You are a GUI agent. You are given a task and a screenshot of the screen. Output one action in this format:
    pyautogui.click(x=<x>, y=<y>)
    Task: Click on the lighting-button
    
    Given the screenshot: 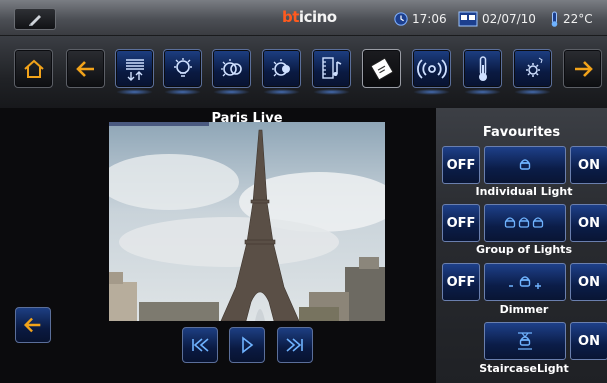 What is the action you would take?
    pyautogui.click(x=182, y=72)
    